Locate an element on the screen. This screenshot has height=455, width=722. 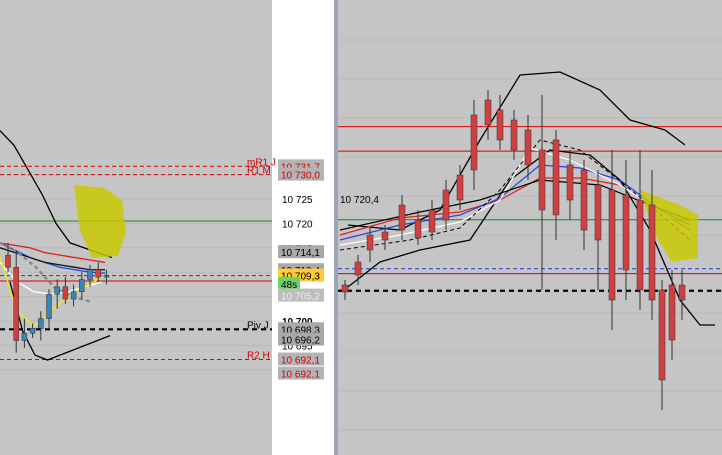
price-tag: 10 714,1 is located at coordinates (300, 253).